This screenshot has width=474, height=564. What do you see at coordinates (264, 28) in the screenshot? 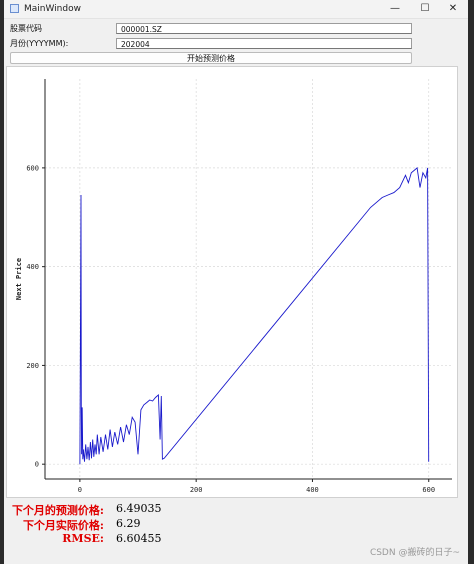
I see `stock-code-input: 000001.SZ` at bounding box center [264, 28].